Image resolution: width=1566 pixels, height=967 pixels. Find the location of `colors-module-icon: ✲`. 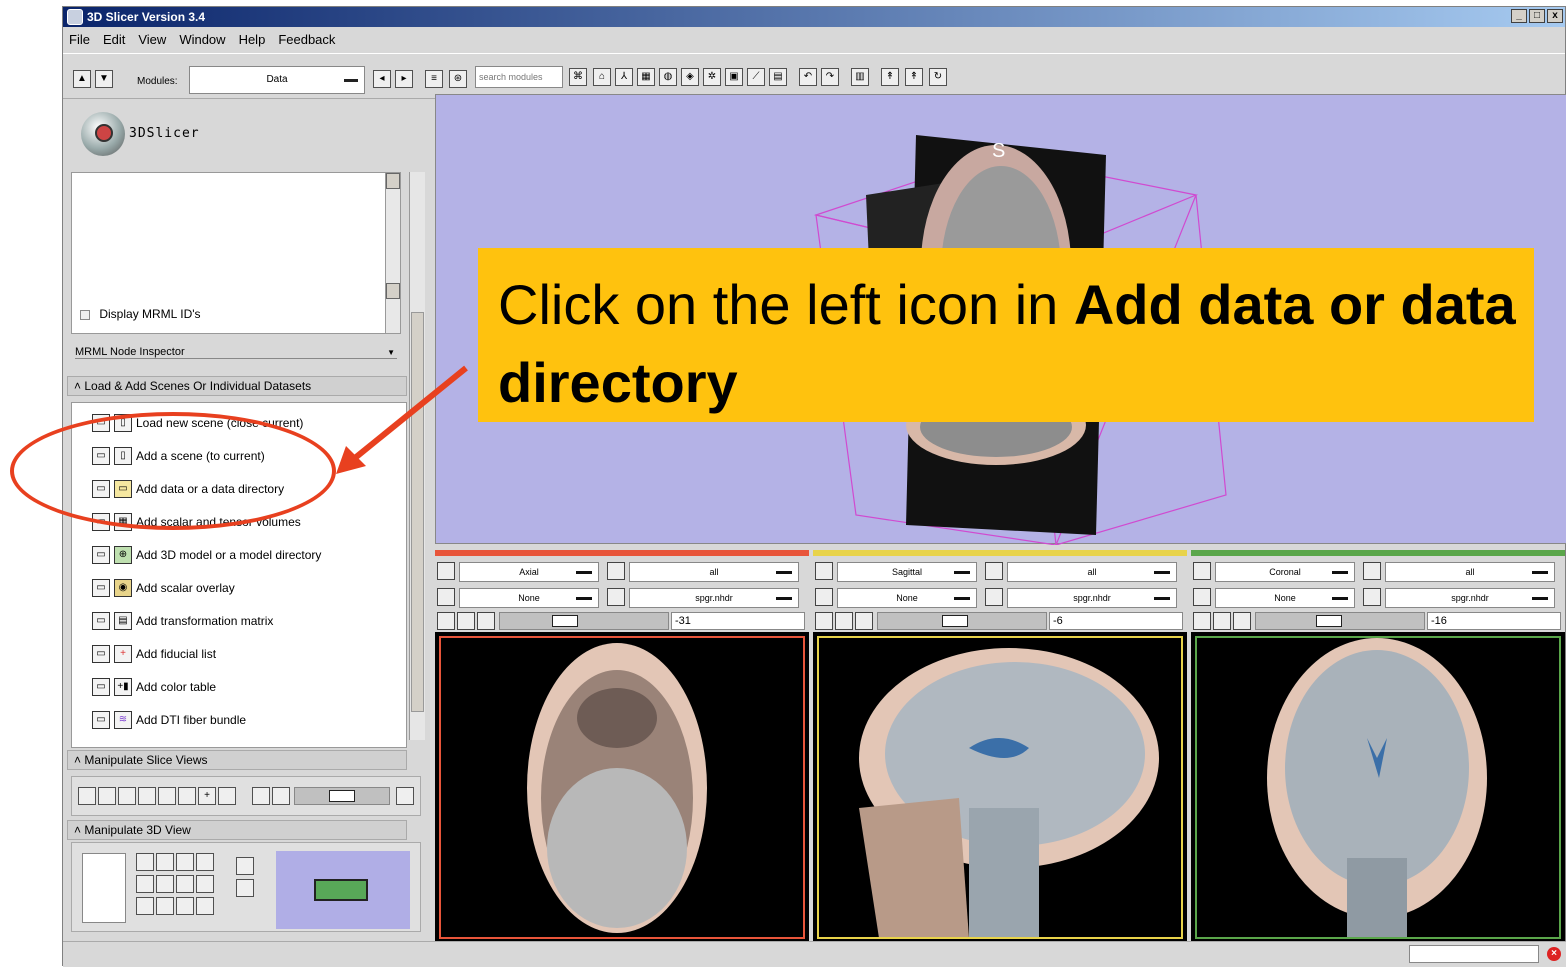

colors-module-icon: ✲ is located at coordinates (712, 77).